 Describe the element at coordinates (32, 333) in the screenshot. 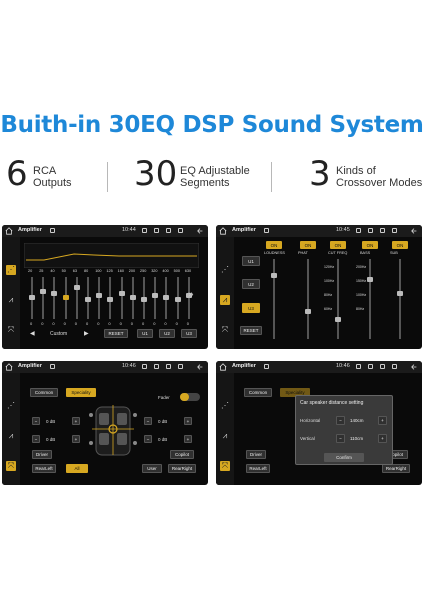

I see `prev-preset-icon: ◀` at that location.